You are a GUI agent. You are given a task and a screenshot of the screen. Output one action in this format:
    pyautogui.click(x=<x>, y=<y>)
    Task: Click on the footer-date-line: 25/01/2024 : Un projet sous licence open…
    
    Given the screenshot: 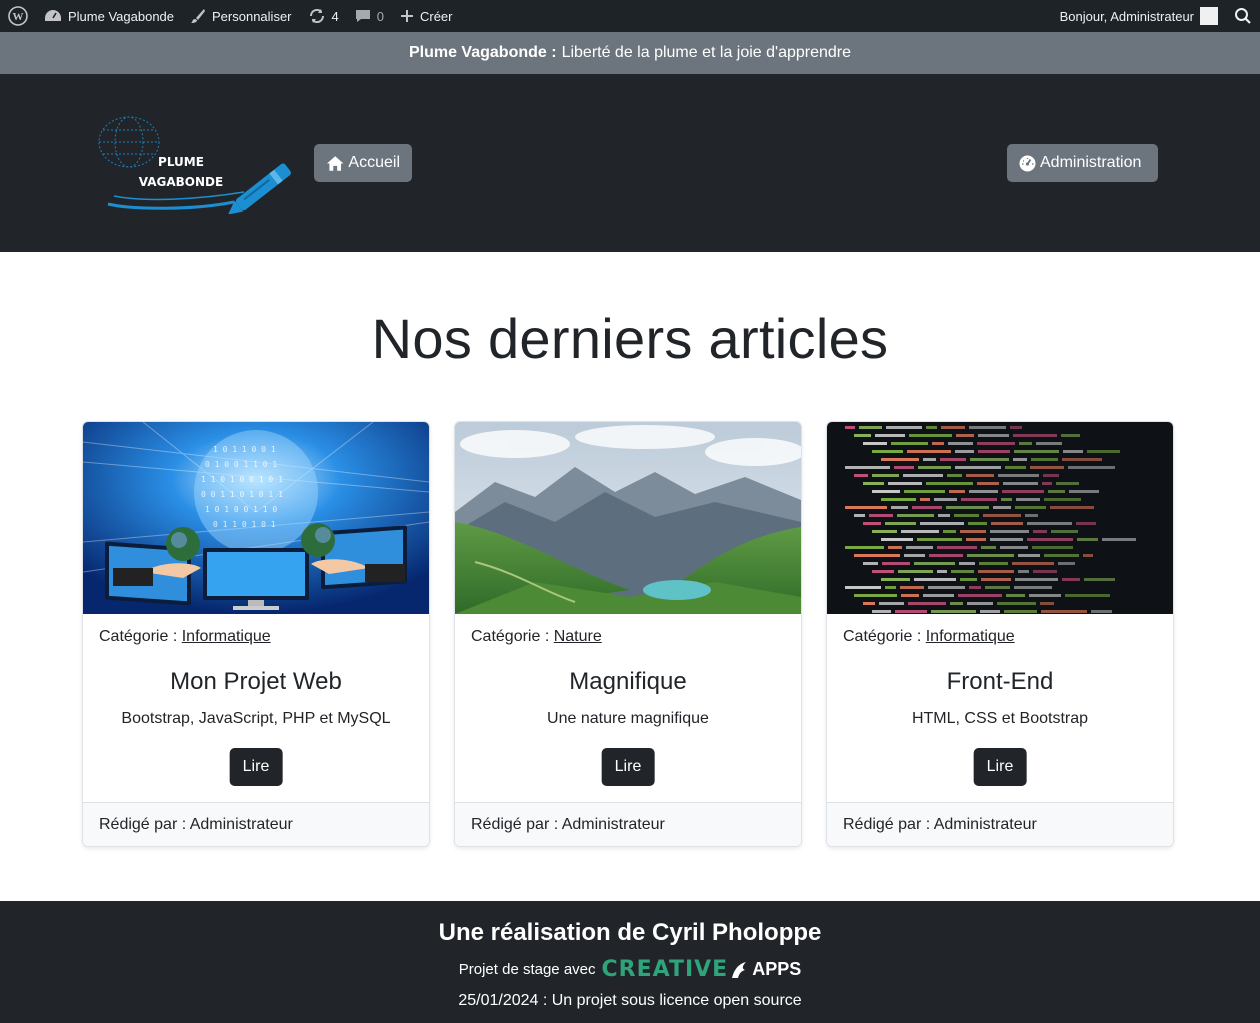 What is the action you would take?
    pyautogui.click(x=630, y=1000)
    